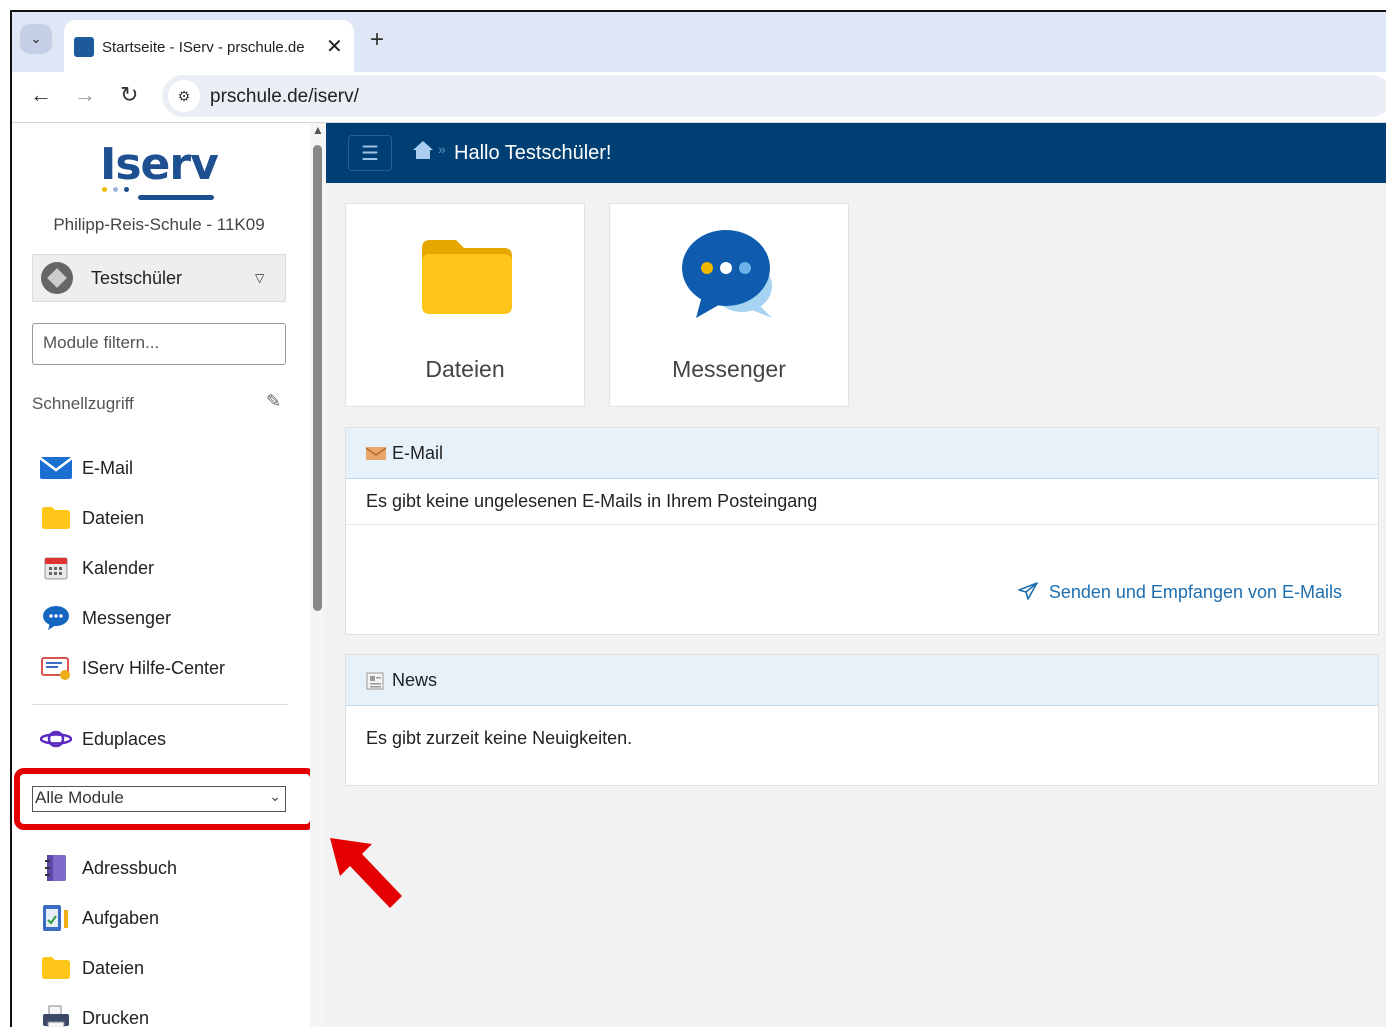 This screenshot has height=1027, width=1386. I want to click on home-icon, so click(423, 153).